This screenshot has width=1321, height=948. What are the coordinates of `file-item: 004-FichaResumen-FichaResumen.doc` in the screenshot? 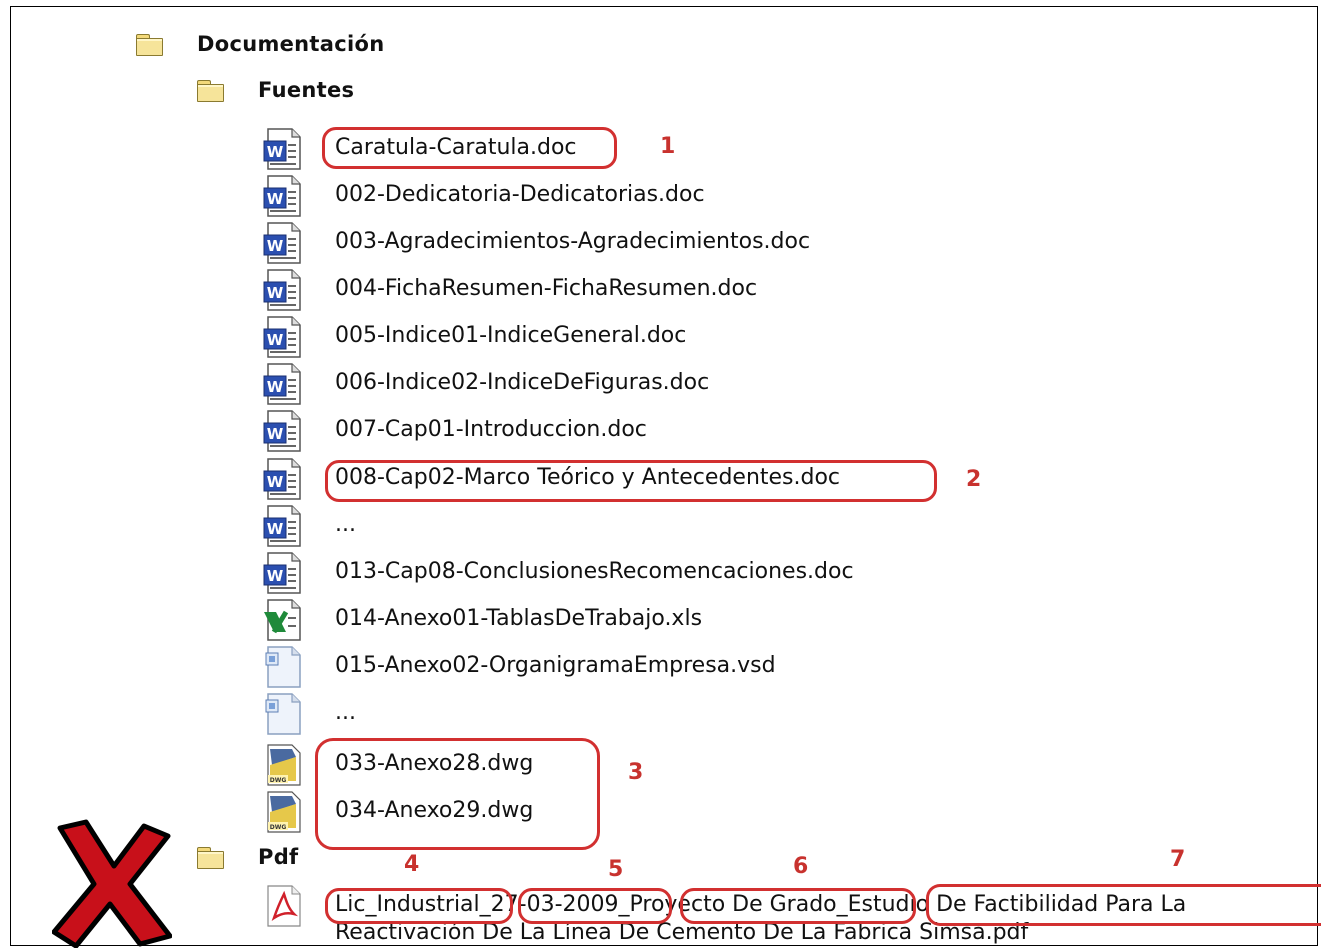 It's located at (546, 288).